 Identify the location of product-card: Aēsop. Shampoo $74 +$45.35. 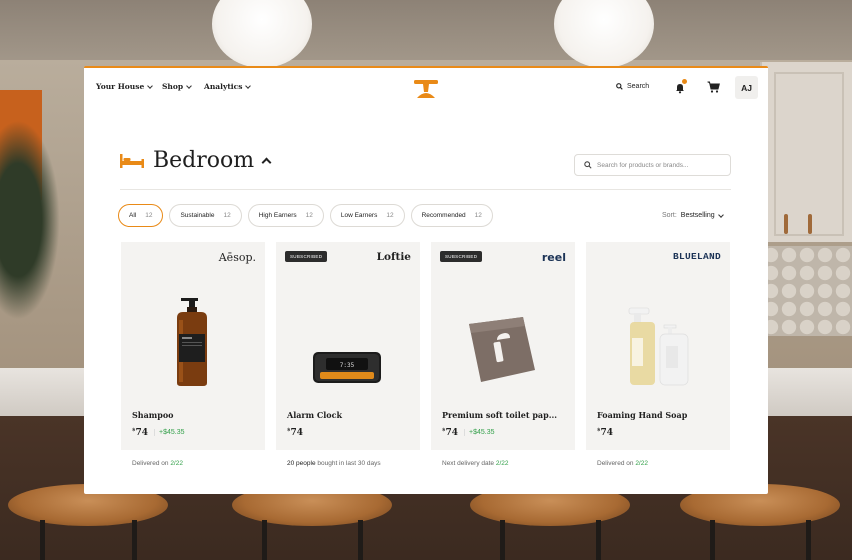
(193, 346).